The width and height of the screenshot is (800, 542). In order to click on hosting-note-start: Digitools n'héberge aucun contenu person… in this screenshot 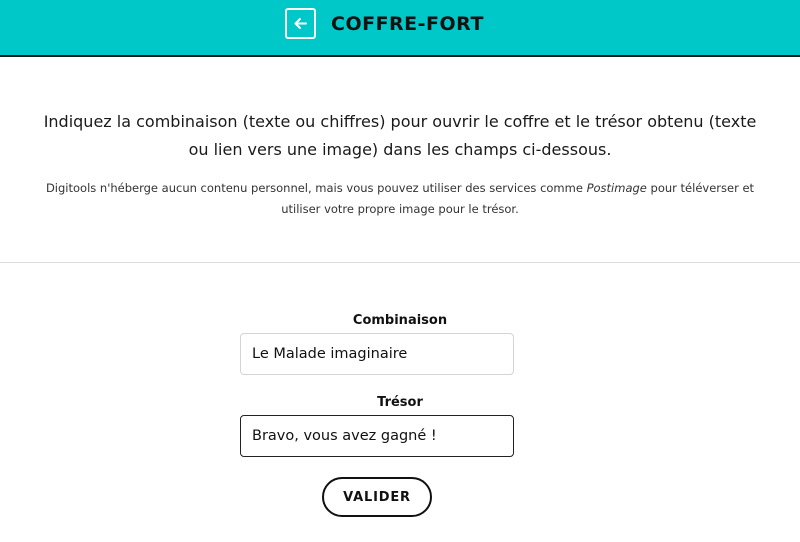, I will do `click(316, 188)`.